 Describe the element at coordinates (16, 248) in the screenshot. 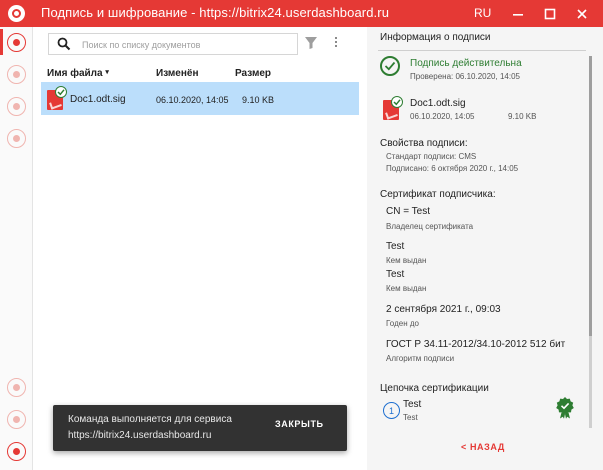

I see `sidebar` at that location.